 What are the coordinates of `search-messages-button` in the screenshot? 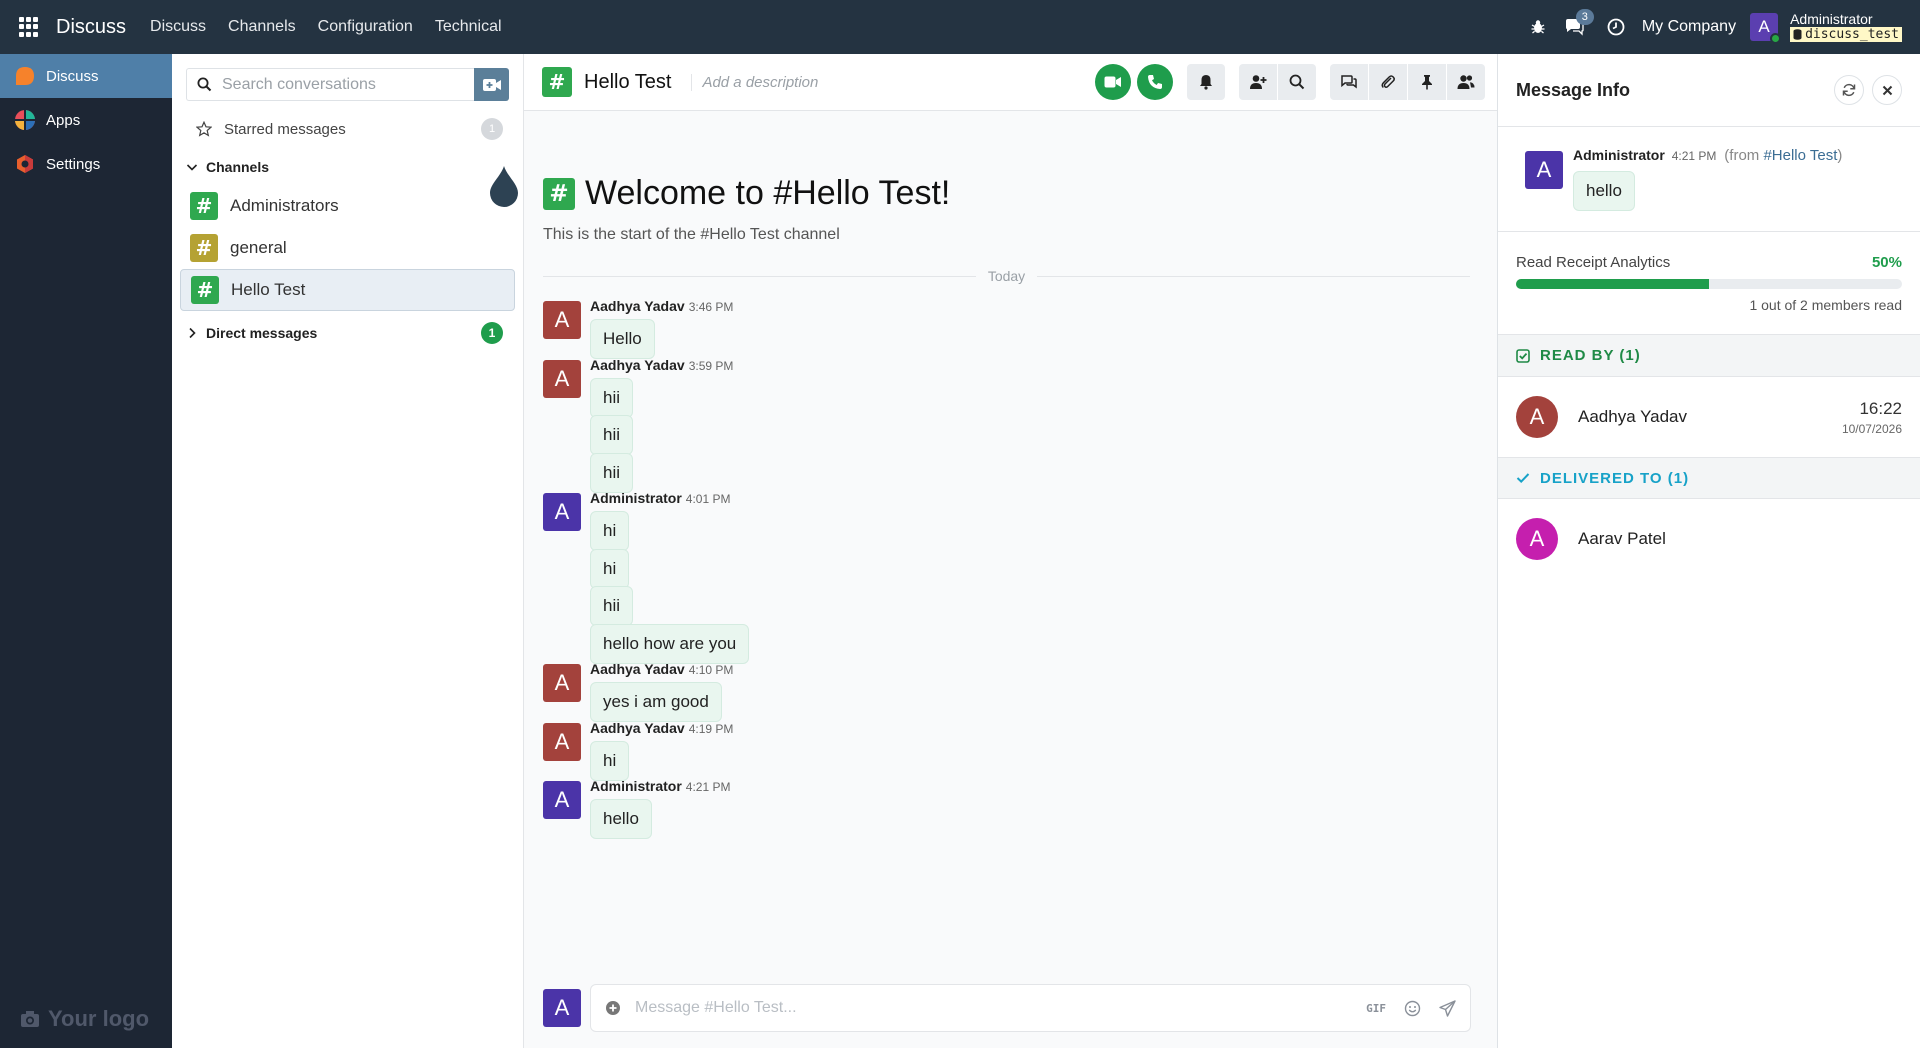 It's located at (1297, 82).